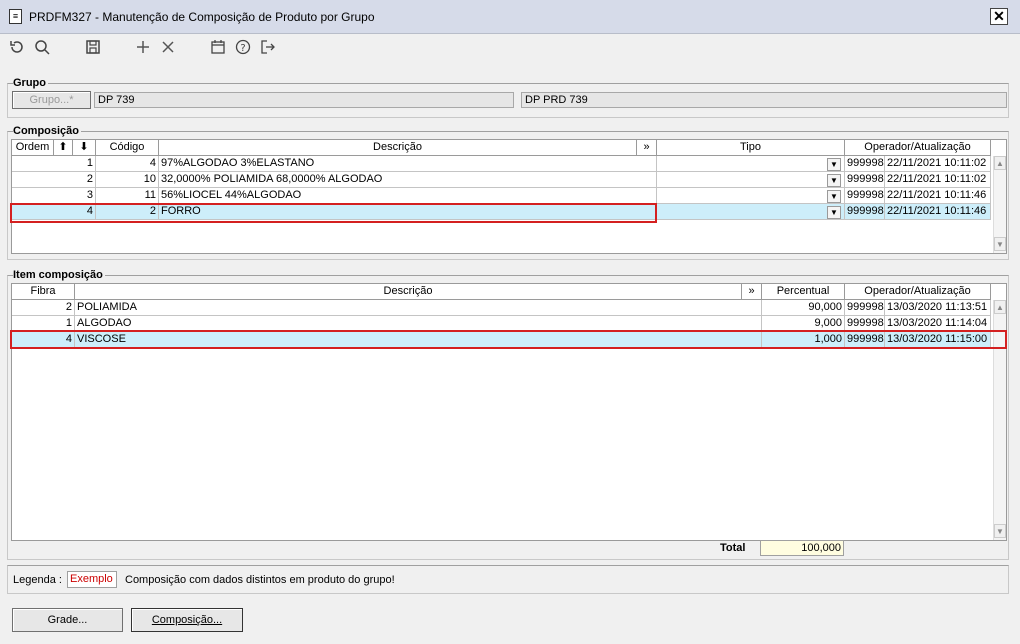 This screenshot has width=1020, height=644. What do you see at coordinates (218, 47) in the screenshot?
I see `calendar-icon` at bounding box center [218, 47].